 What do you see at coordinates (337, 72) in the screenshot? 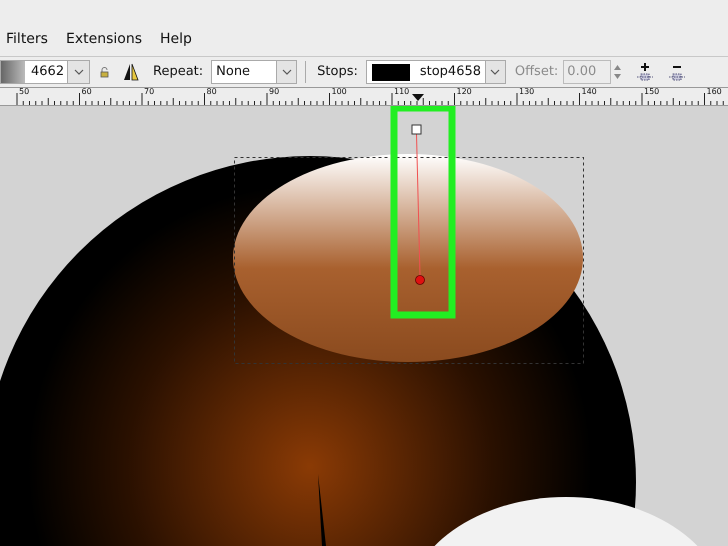
I see `stops-label: Stops:` at bounding box center [337, 72].